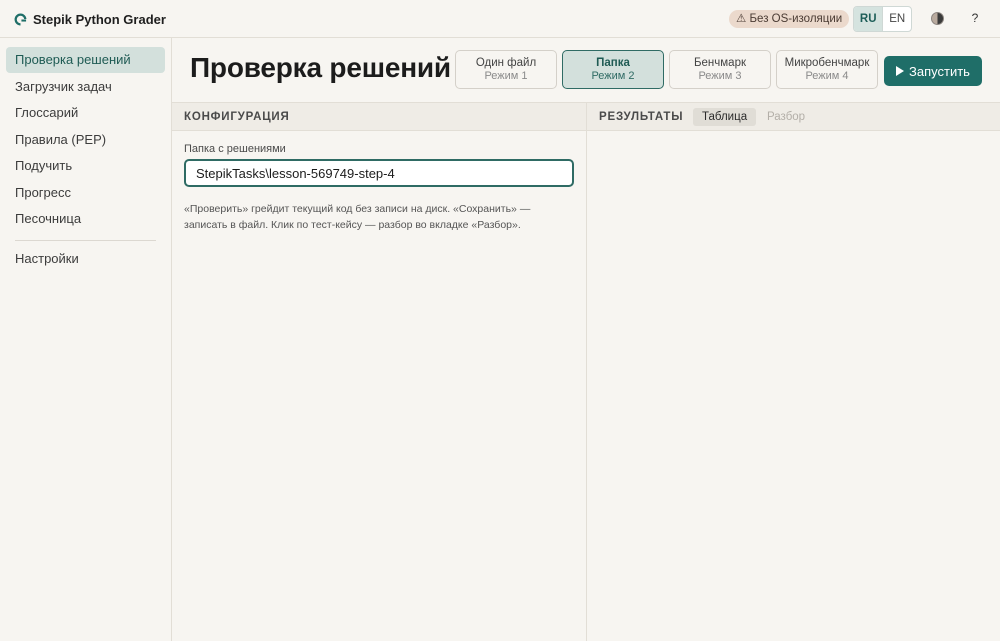 The image size is (1000, 641). What do you see at coordinates (85, 219) in the screenshot?
I see `sidebar-item-sandbox: Песочница` at bounding box center [85, 219].